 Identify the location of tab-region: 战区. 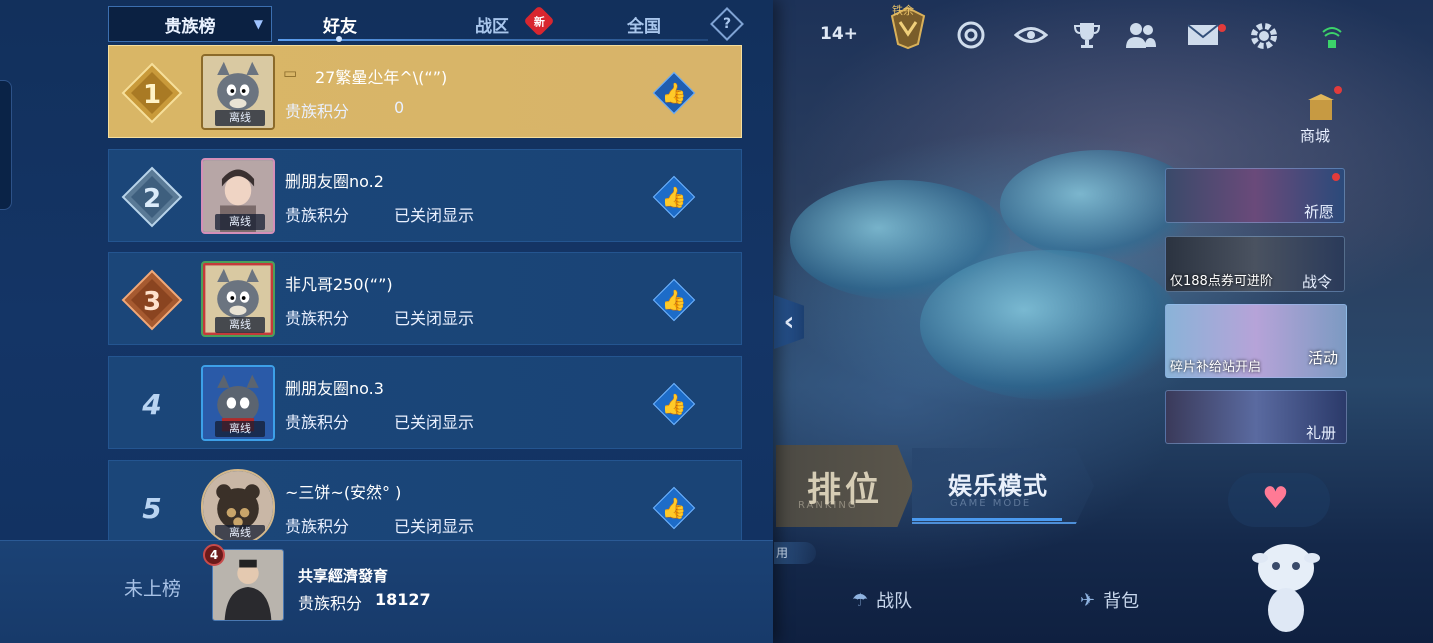
(492, 24).